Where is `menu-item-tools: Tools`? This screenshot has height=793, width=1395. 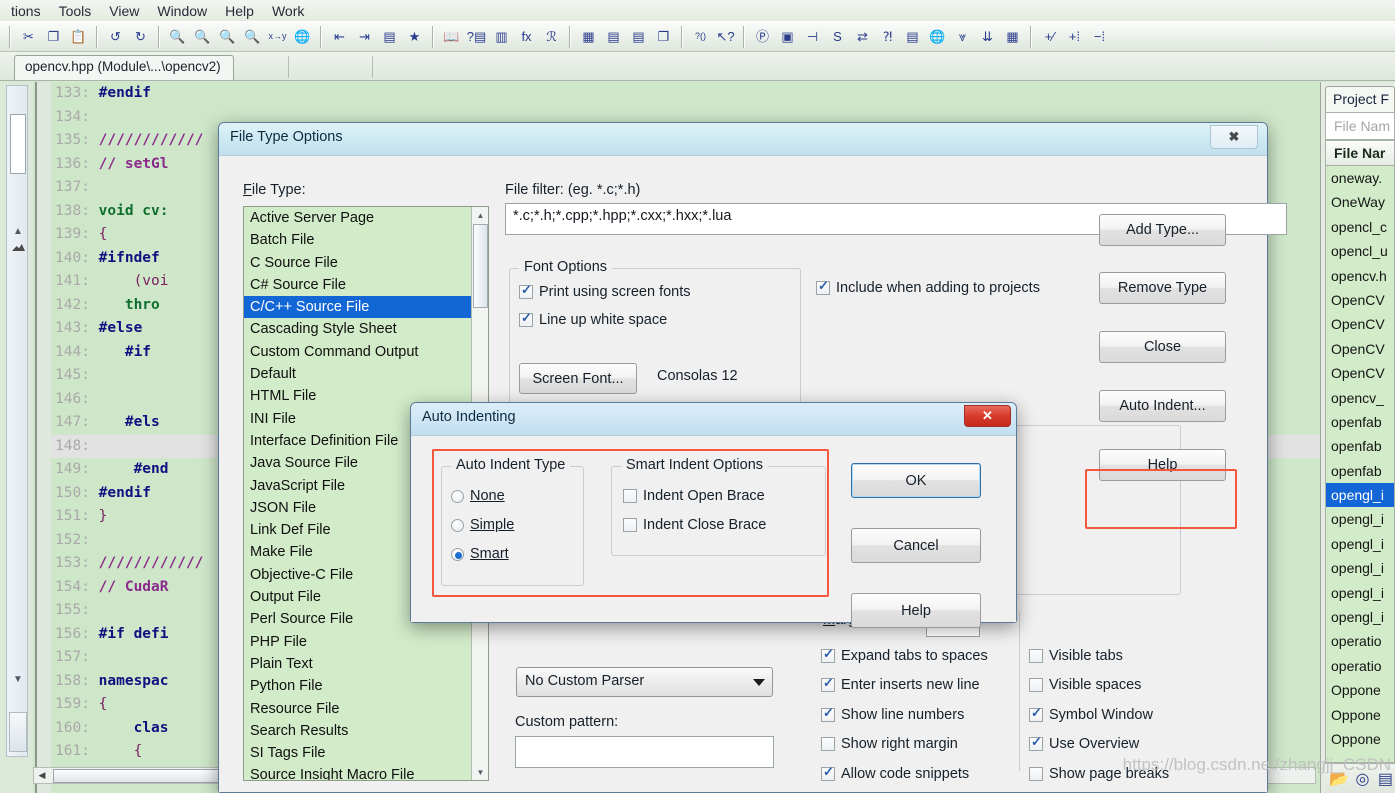
menu-item-tools: Tools is located at coordinates (75, 11).